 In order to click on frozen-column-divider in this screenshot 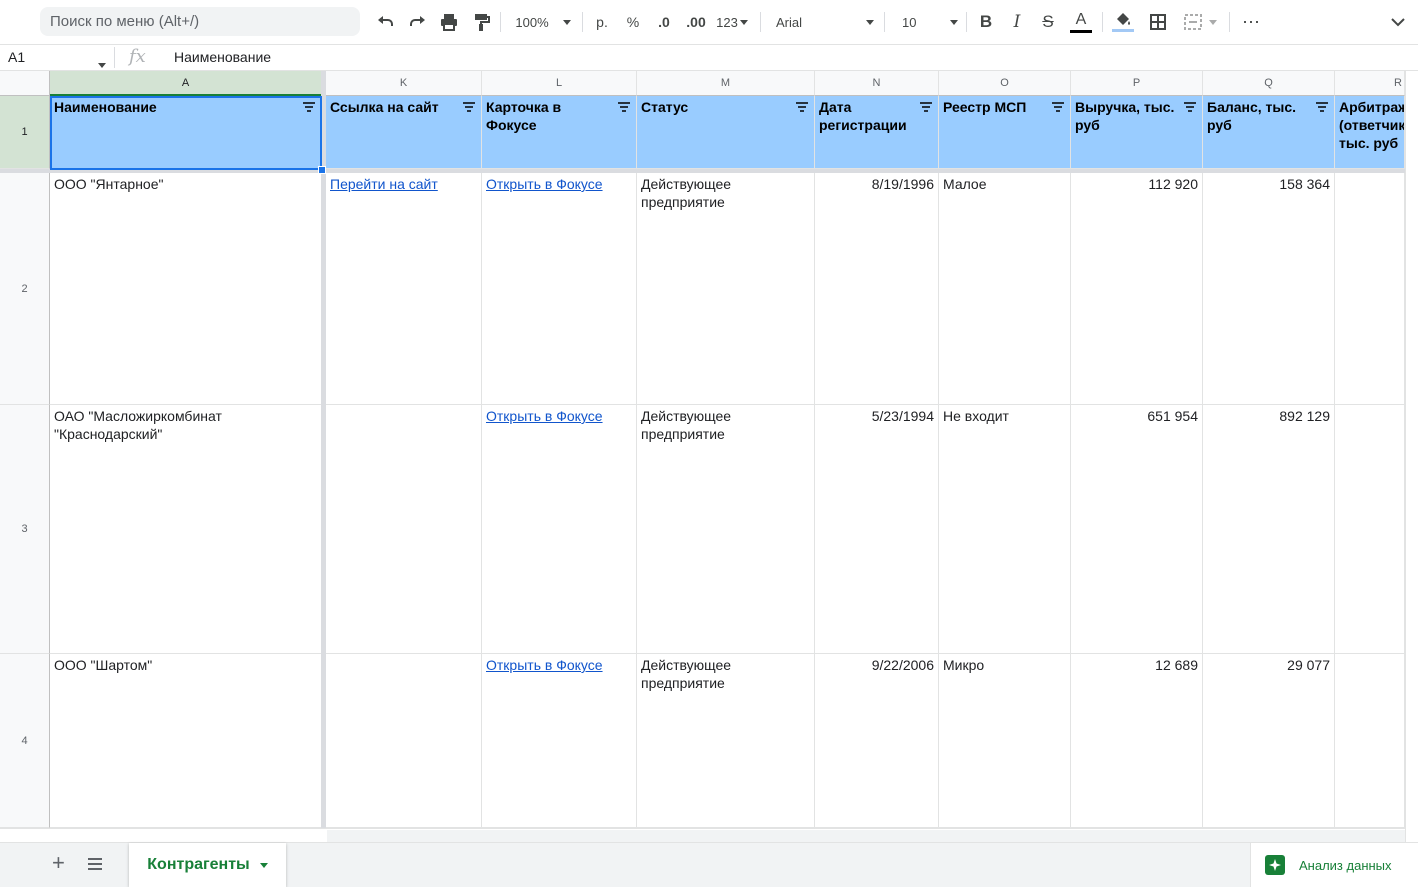, I will do `click(323, 449)`.